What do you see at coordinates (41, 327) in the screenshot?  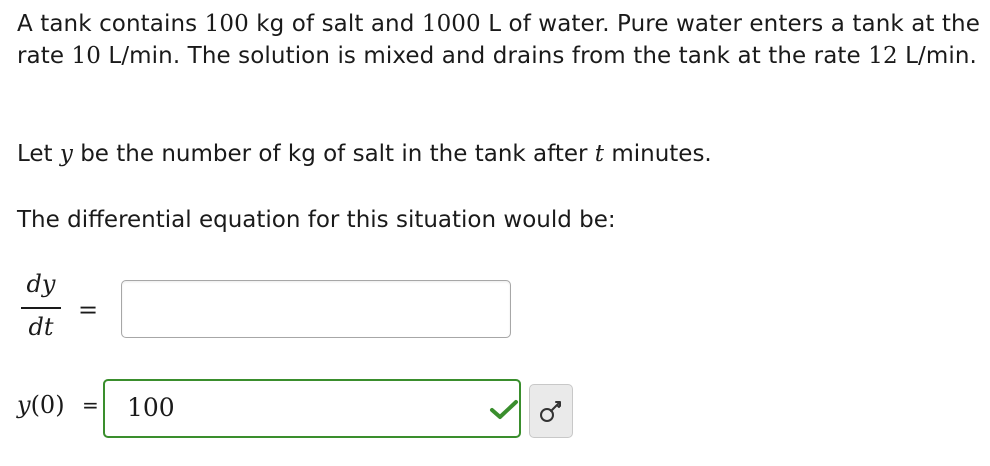 I see `derivative-denominator: dt` at bounding box center [41, 327].